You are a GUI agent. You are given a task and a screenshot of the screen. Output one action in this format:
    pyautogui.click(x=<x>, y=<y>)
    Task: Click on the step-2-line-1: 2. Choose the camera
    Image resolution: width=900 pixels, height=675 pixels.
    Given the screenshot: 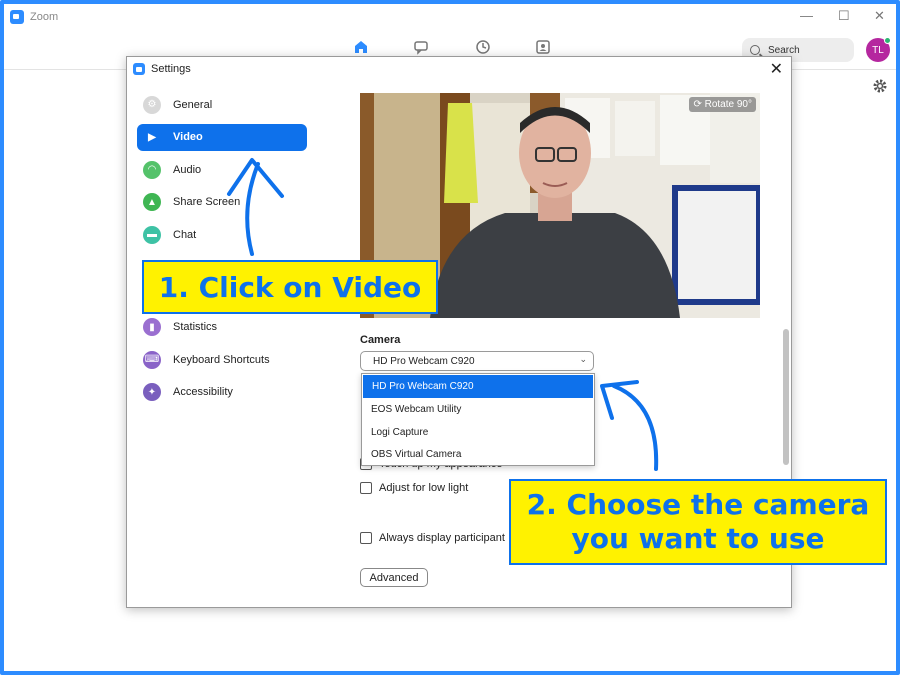 What is the action you would take?
    pyautogui.click(x=698, y=504)
    